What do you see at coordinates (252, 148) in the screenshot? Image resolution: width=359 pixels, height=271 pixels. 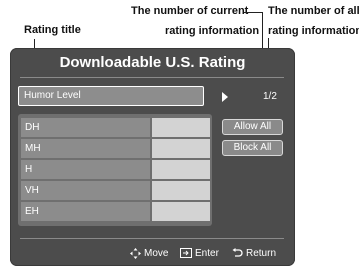 I see `block-all-button: Block All` at bounding box center [252, 148].